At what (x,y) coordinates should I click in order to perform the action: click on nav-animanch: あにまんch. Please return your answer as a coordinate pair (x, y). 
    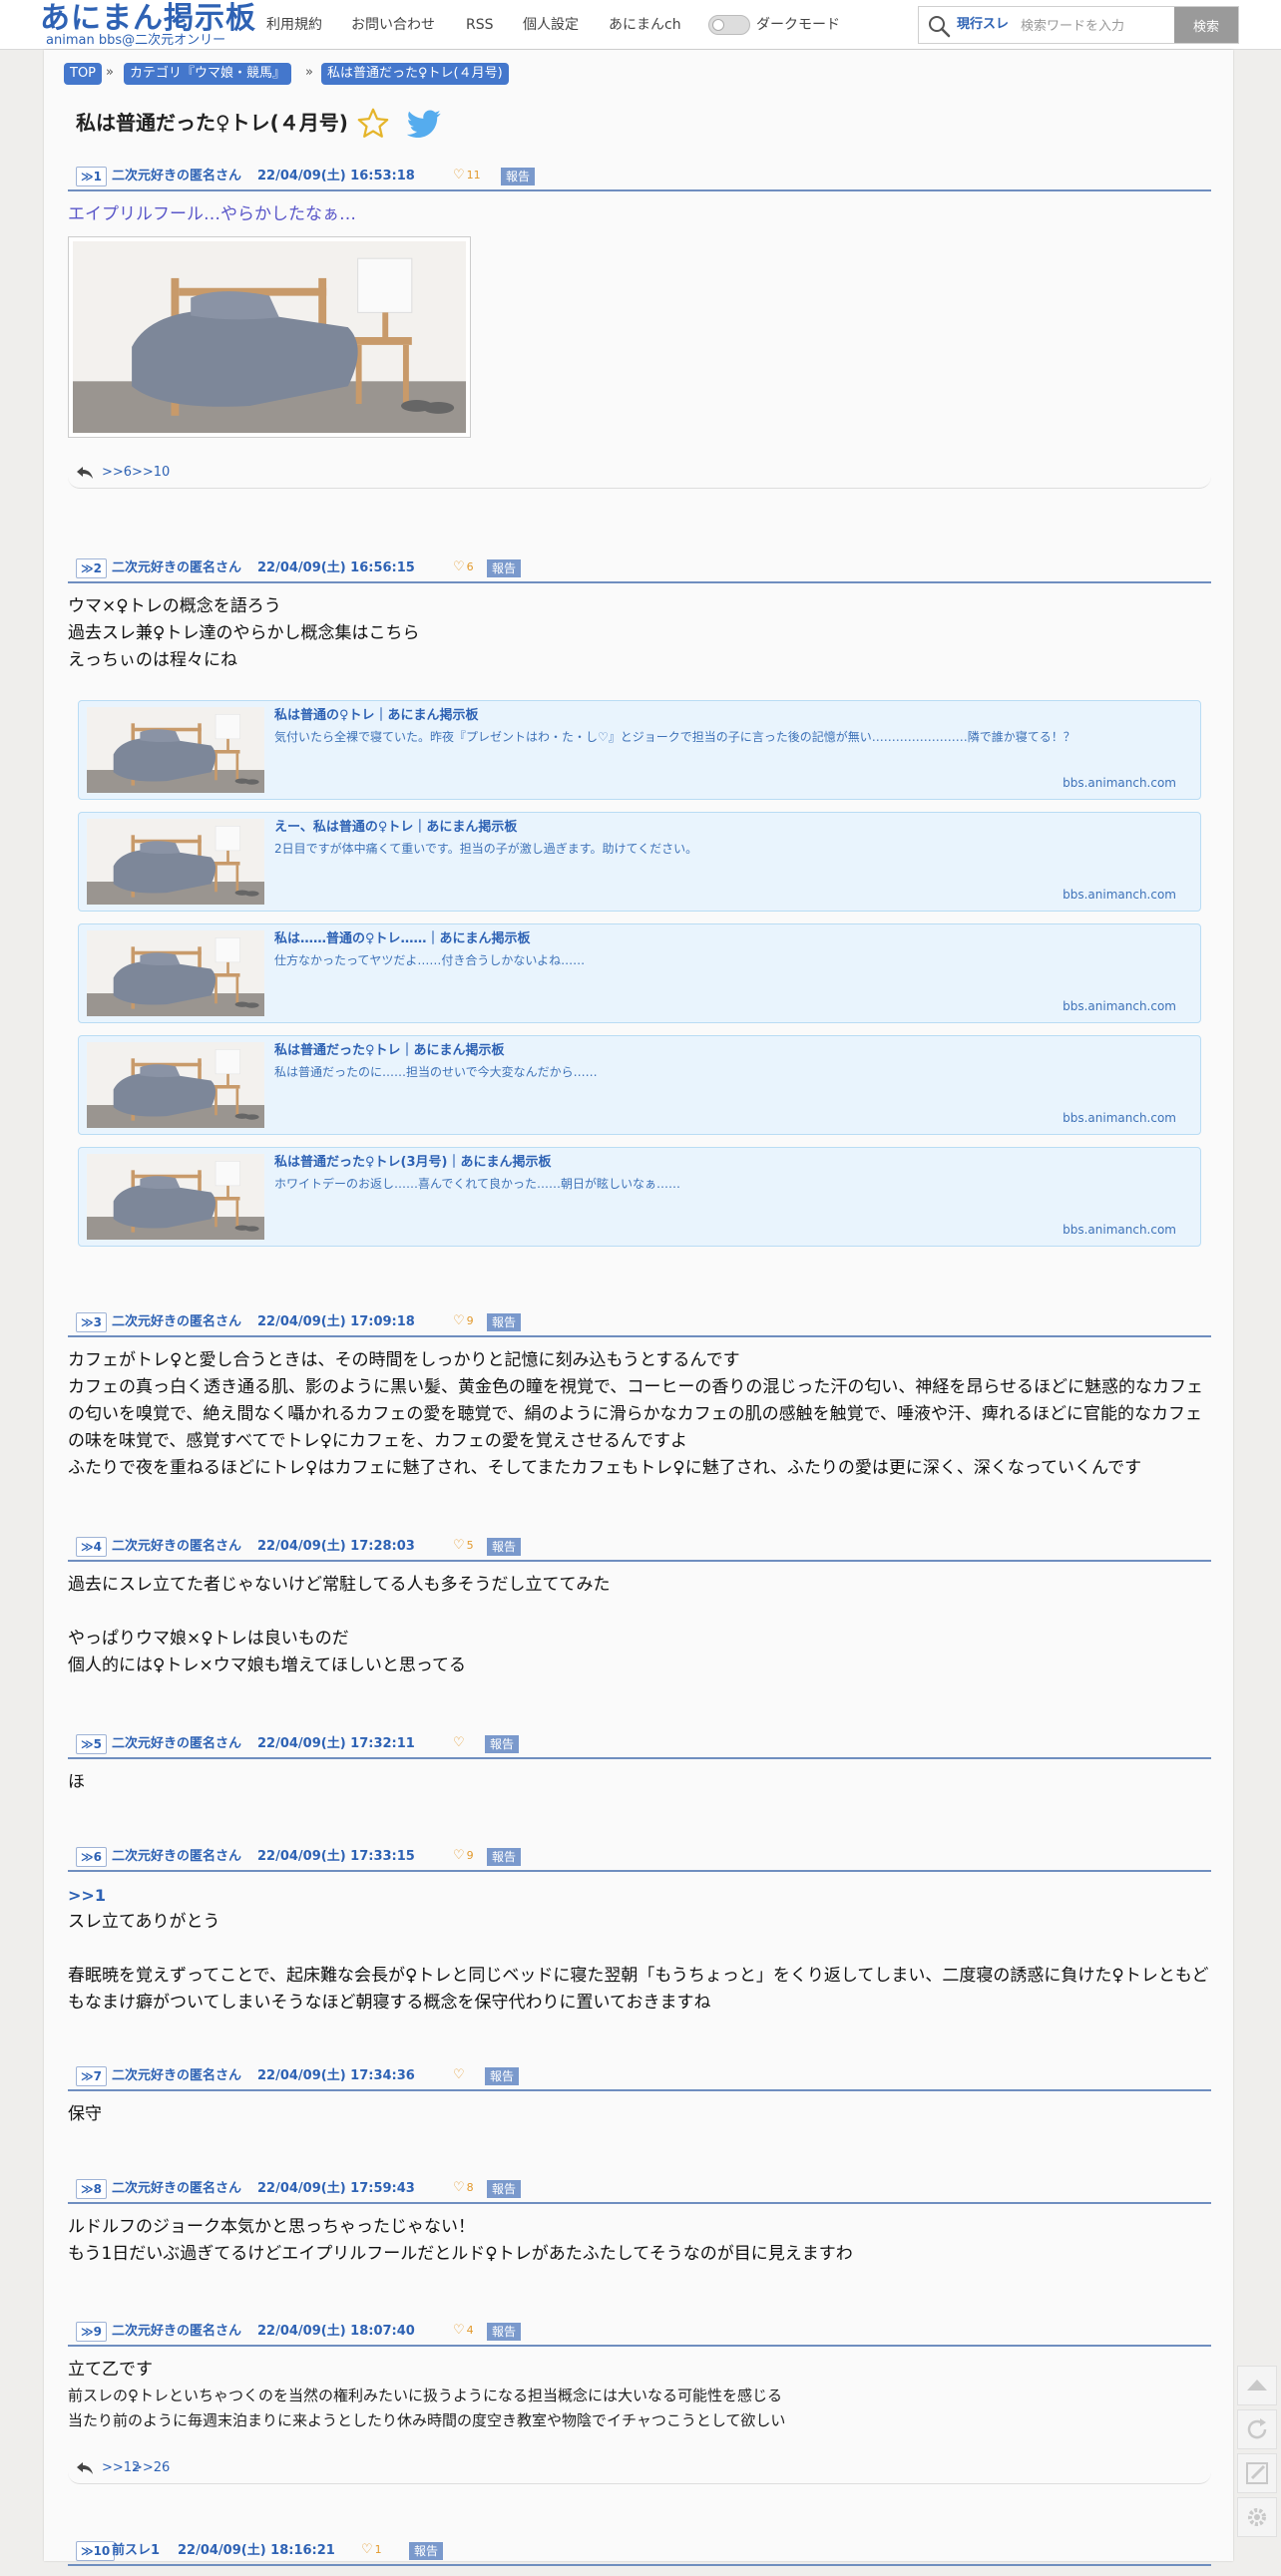
    Looking at the image, I should click on (645, 25).